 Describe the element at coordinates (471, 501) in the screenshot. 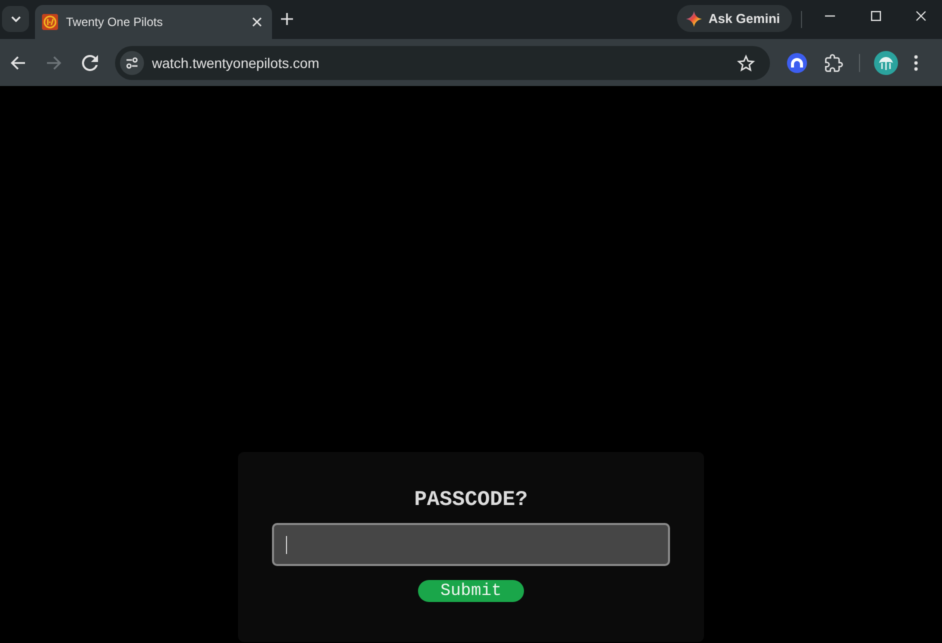

I see `passcode-title: PASSCODE?` at that location.